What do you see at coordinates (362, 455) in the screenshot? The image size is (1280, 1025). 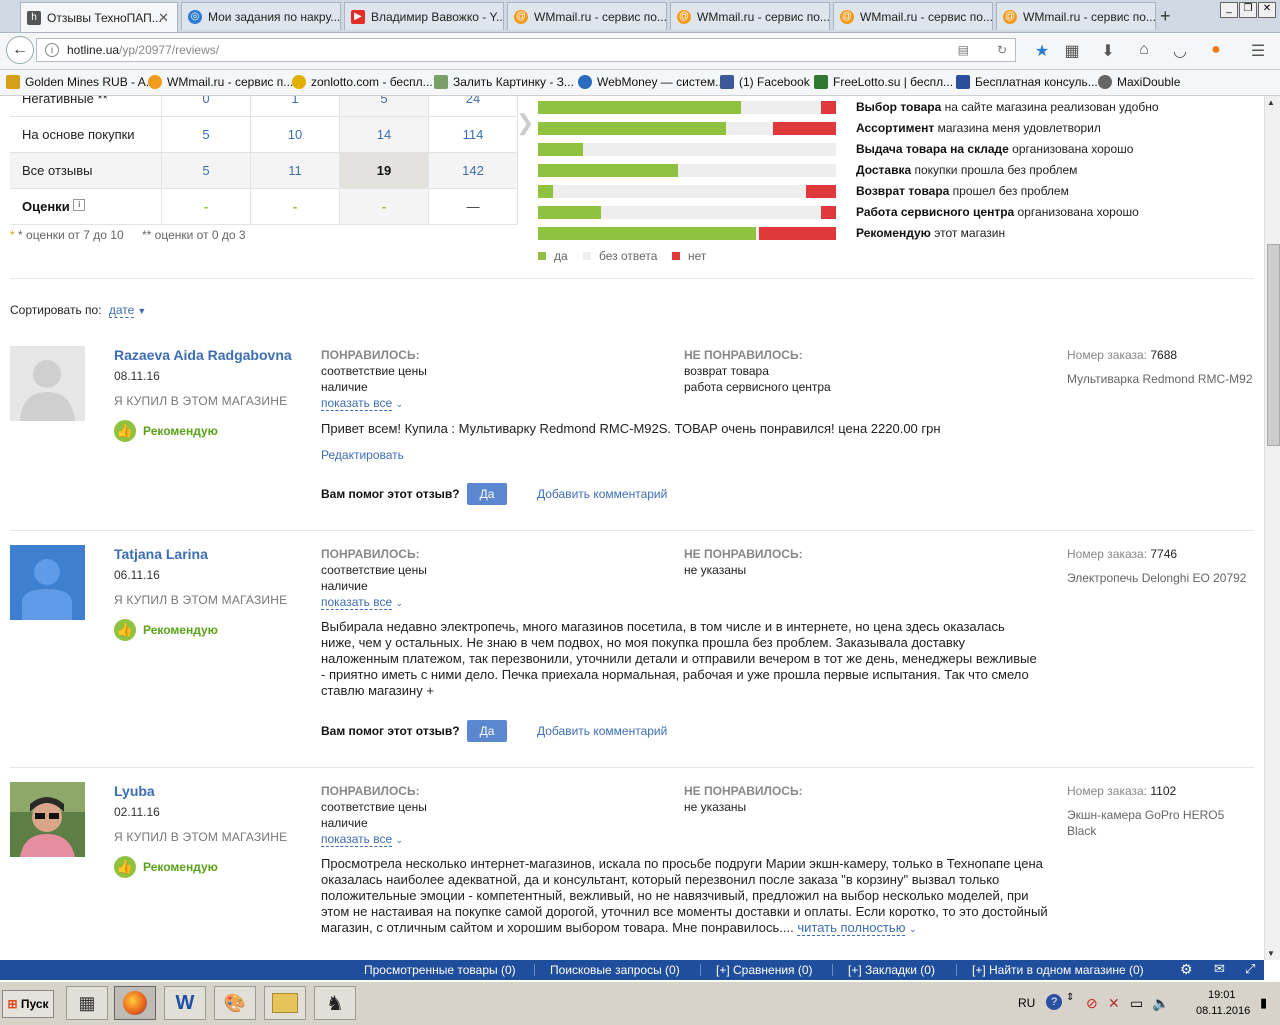 I see `edit-link: Редактировать` at bounding box center [362, 455].